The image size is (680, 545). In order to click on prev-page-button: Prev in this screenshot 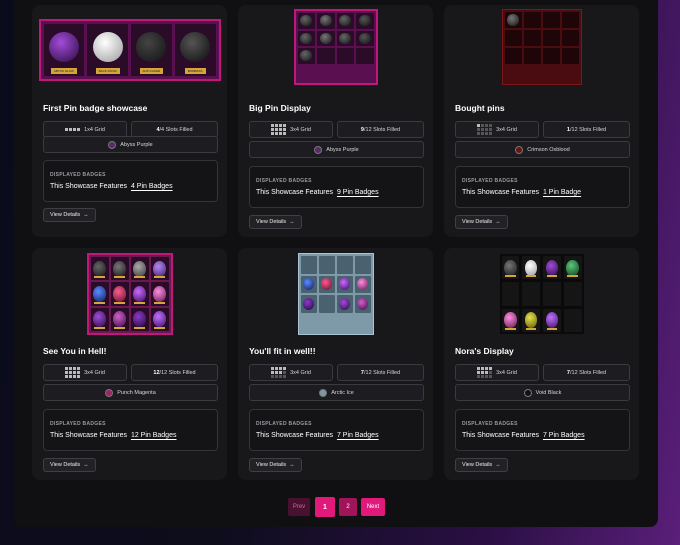, I will do `click(299, 507)`.